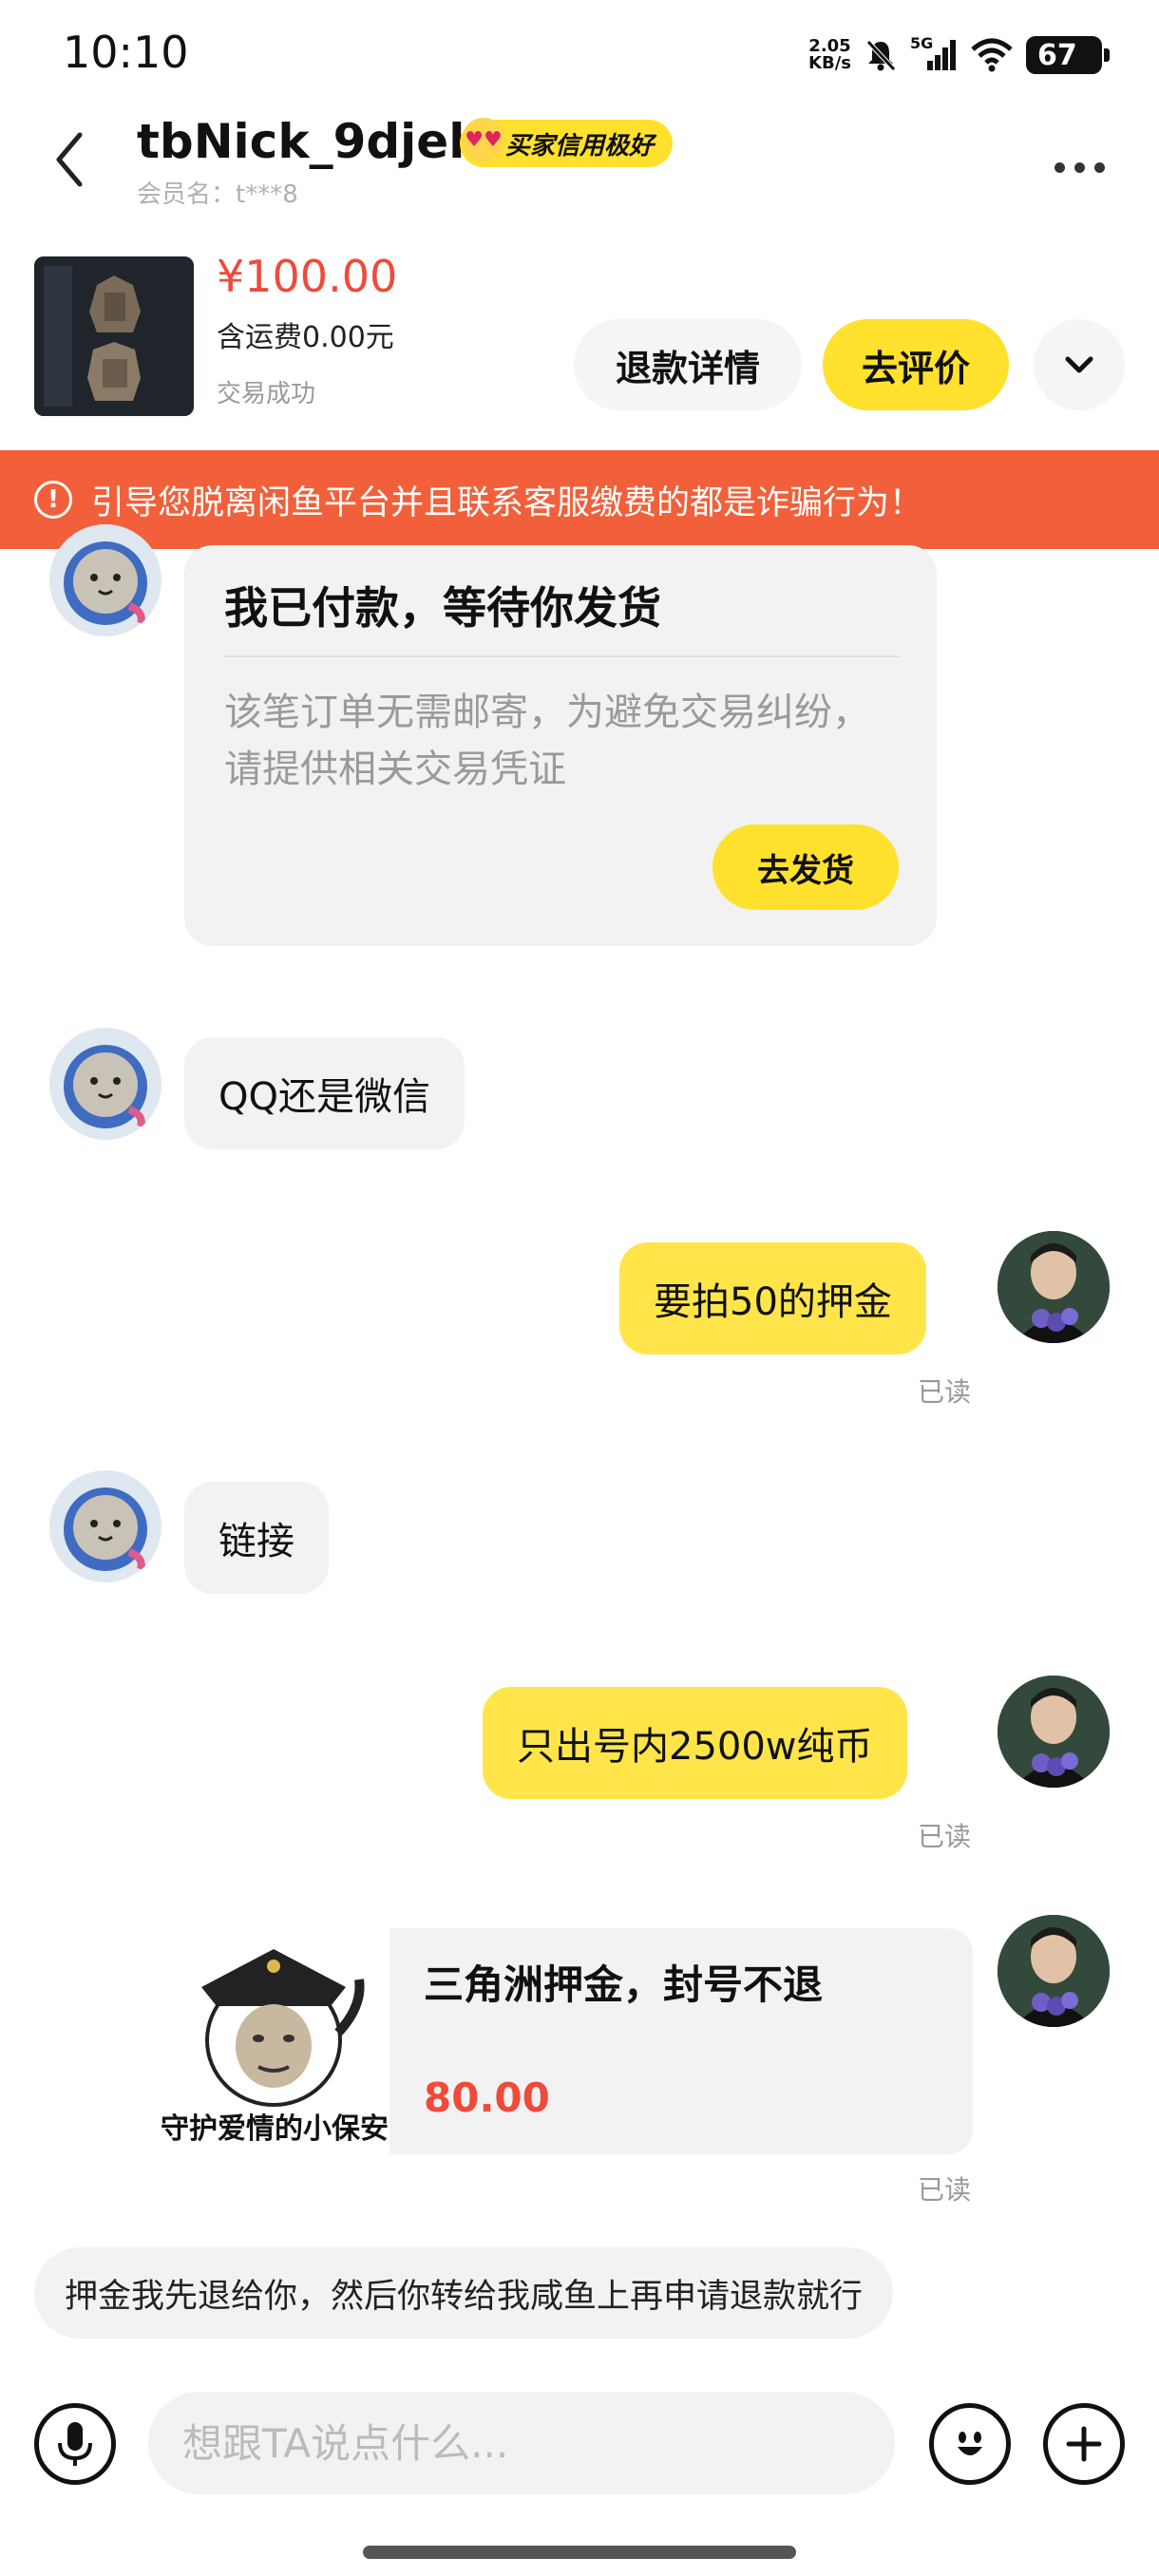 The height and width of the screenshot is (2576, 1159). I want to click on signal-icon: 5G, so click(934, 53).